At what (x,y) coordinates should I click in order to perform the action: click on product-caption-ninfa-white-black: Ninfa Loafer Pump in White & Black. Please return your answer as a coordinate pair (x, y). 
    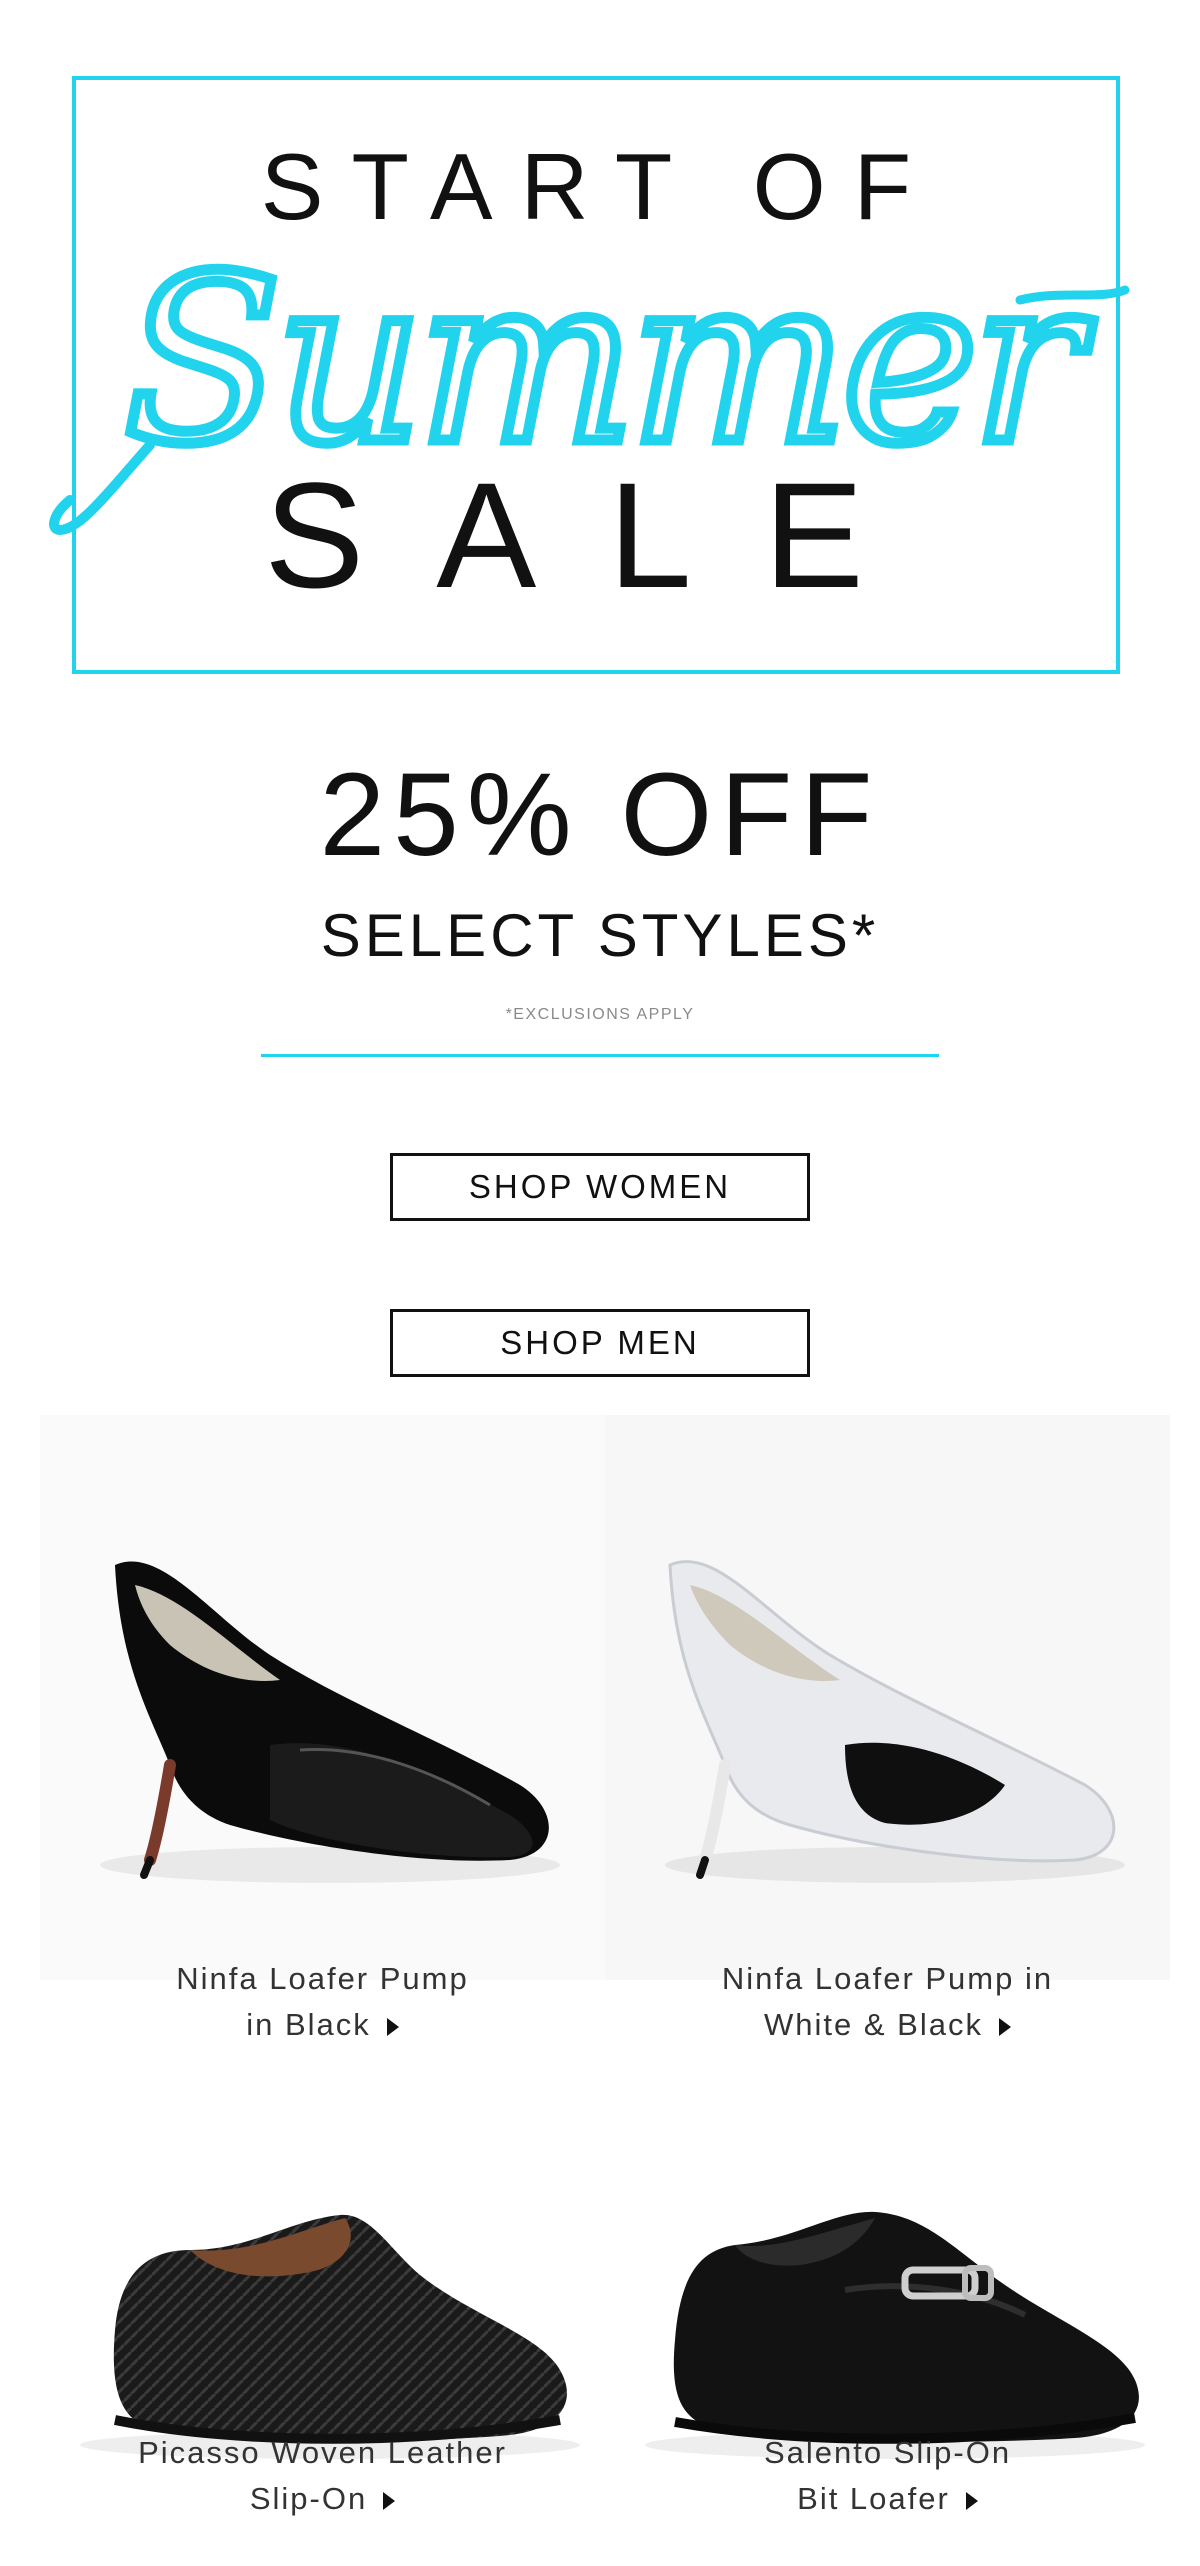
    Looking at the image, I should click on (887, 2002).